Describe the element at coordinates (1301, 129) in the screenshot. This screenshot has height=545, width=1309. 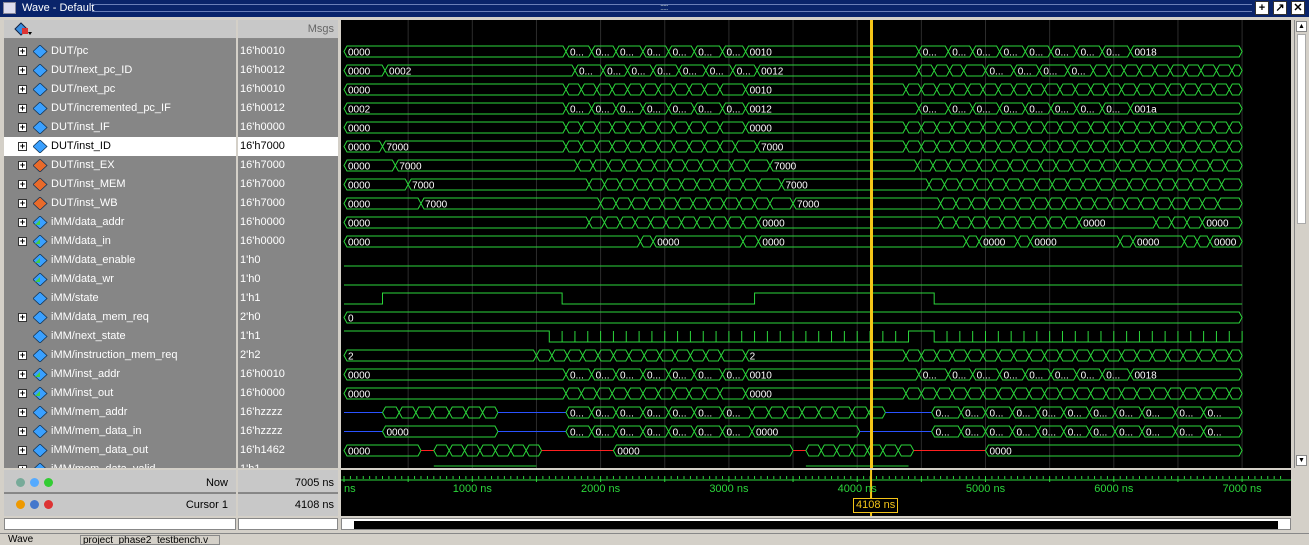
I see `scroll-thumb` at that location.